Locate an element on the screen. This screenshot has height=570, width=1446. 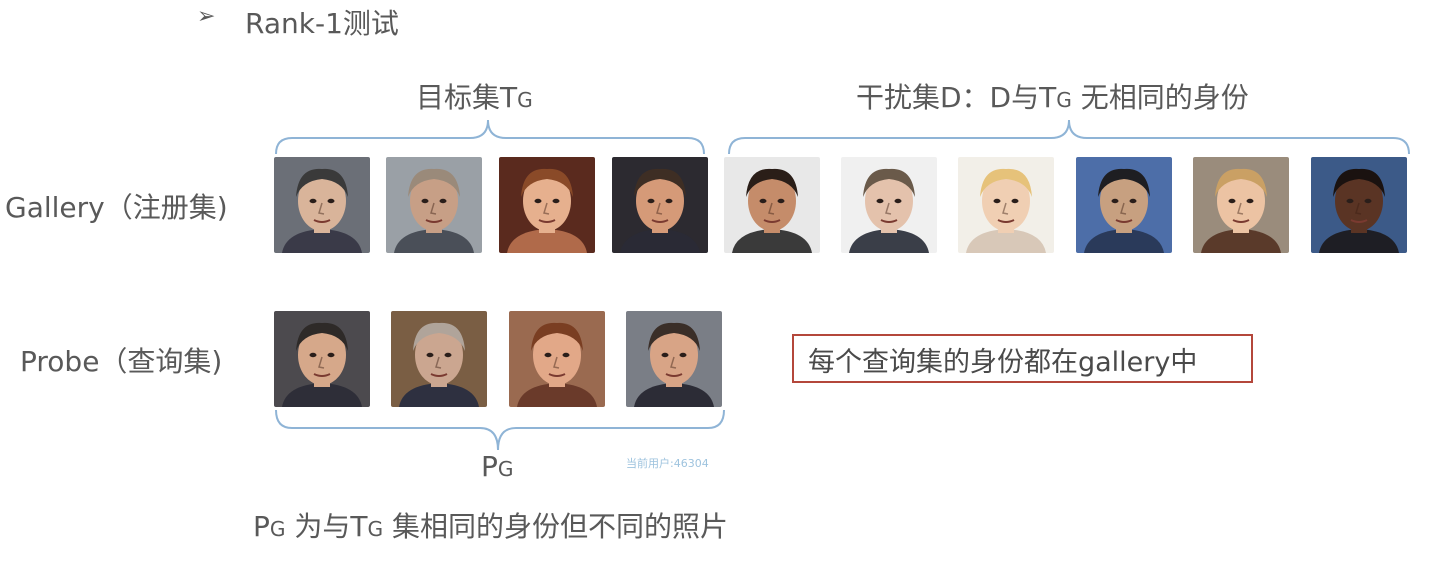
caption: PG 为与TG 集相同的身份但不同的照片 is located at coordinates (490, 525).